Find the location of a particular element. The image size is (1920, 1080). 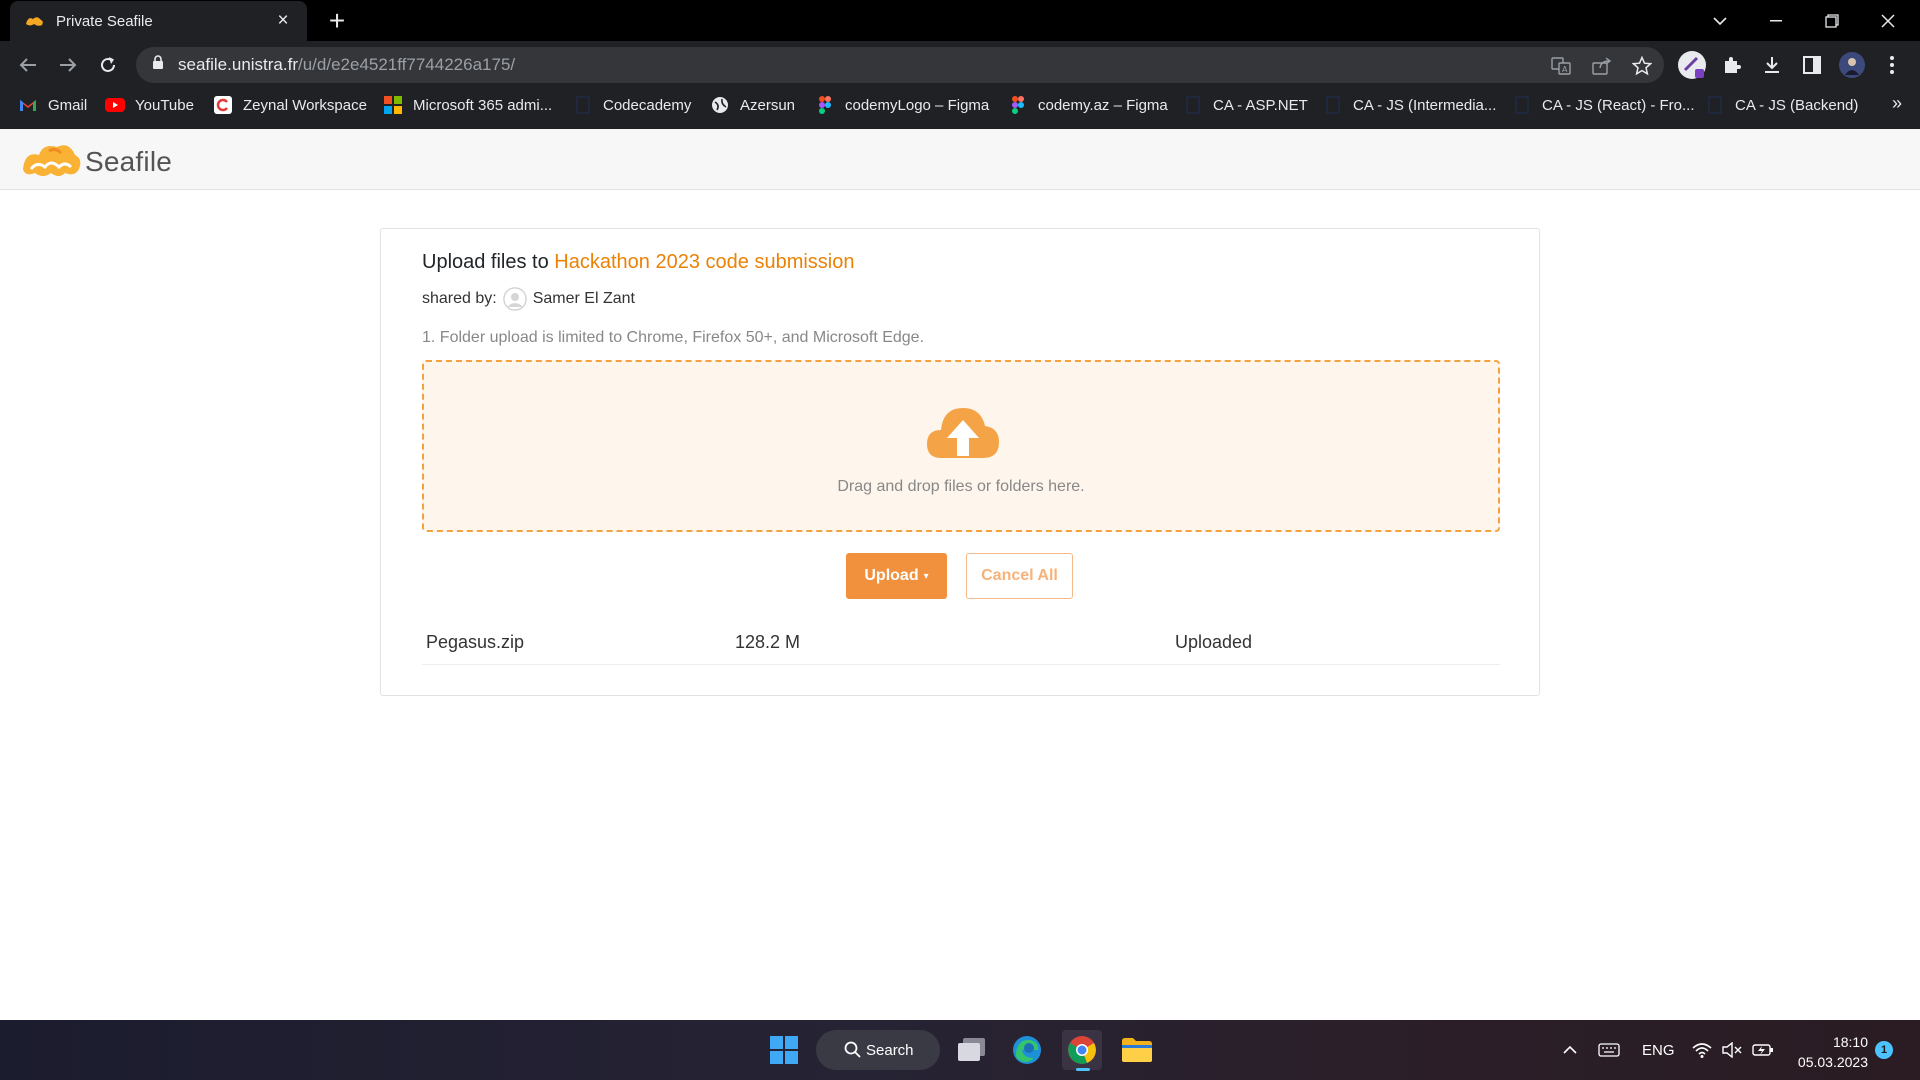

cloud-upload-icon is located at coordinates (963, 433).